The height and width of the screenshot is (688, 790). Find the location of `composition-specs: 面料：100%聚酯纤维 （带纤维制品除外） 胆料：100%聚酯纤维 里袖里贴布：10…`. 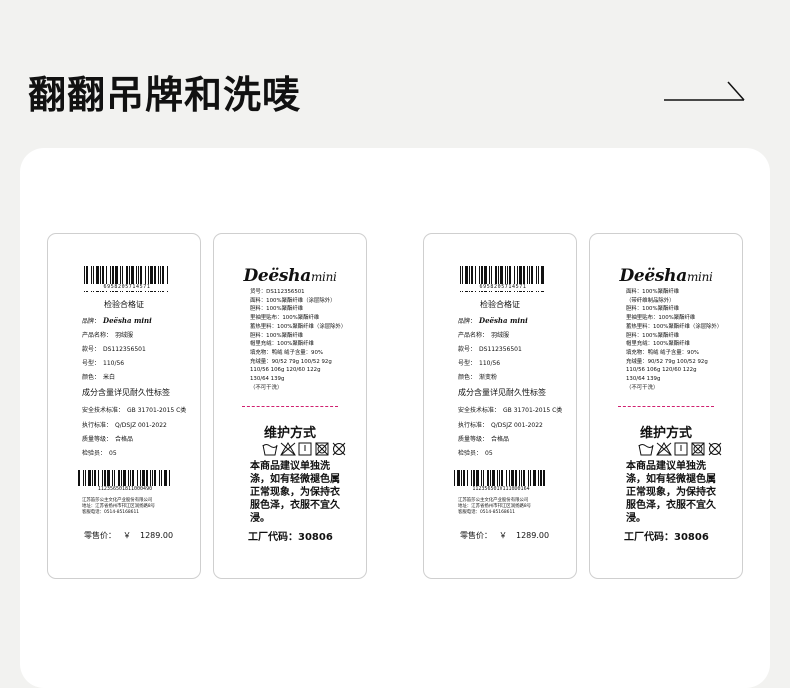

composition-specs: 面料：100%聚酯纤维 （带纤维制品除外） 胆料：100%聚酯纤维 里袖里贴布：10… is located at coordinates (674, 340).